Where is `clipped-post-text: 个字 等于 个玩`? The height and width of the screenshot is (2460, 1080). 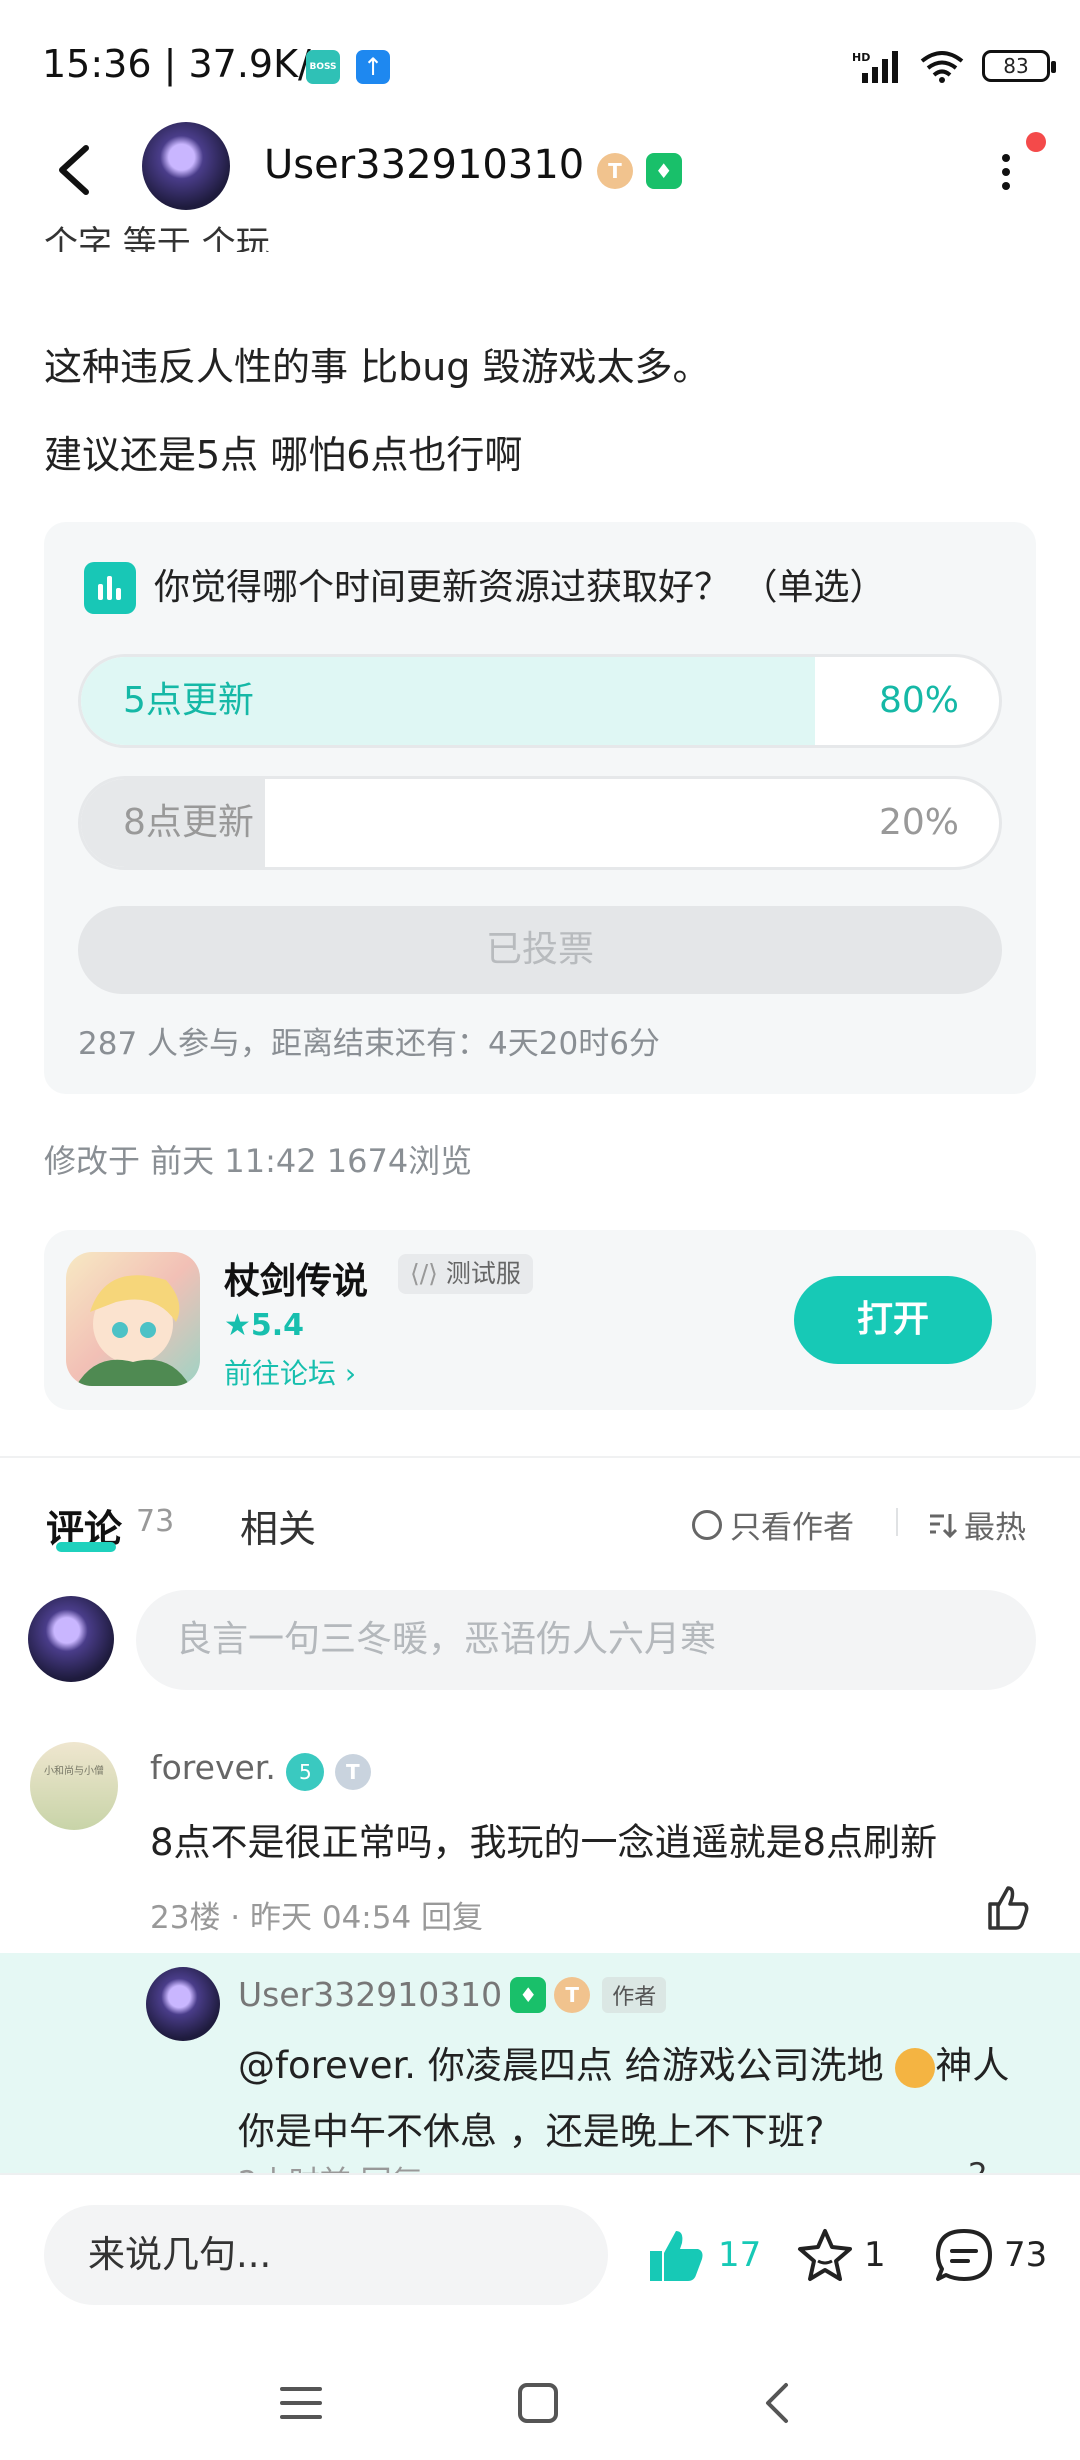
clipped-post-text: 个字 等于 个玩 is located at coordinates (157, 238).